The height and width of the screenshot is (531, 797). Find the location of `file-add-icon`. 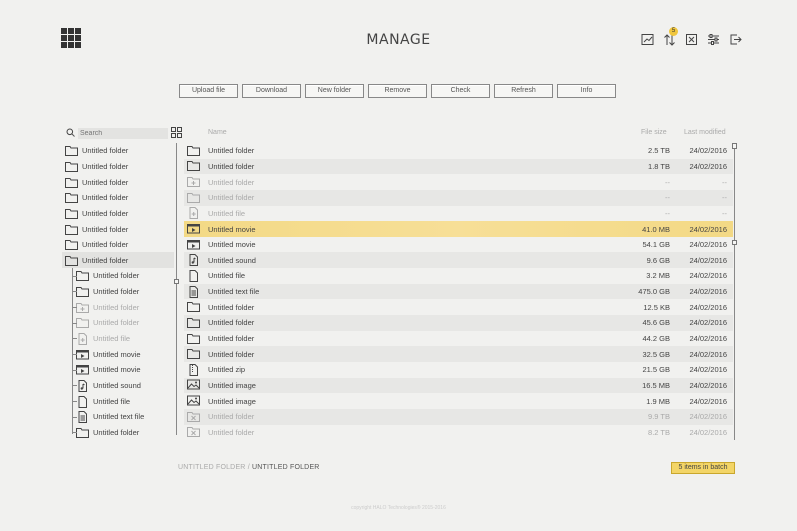

file-add-icon is located at coordinates (193, 213).